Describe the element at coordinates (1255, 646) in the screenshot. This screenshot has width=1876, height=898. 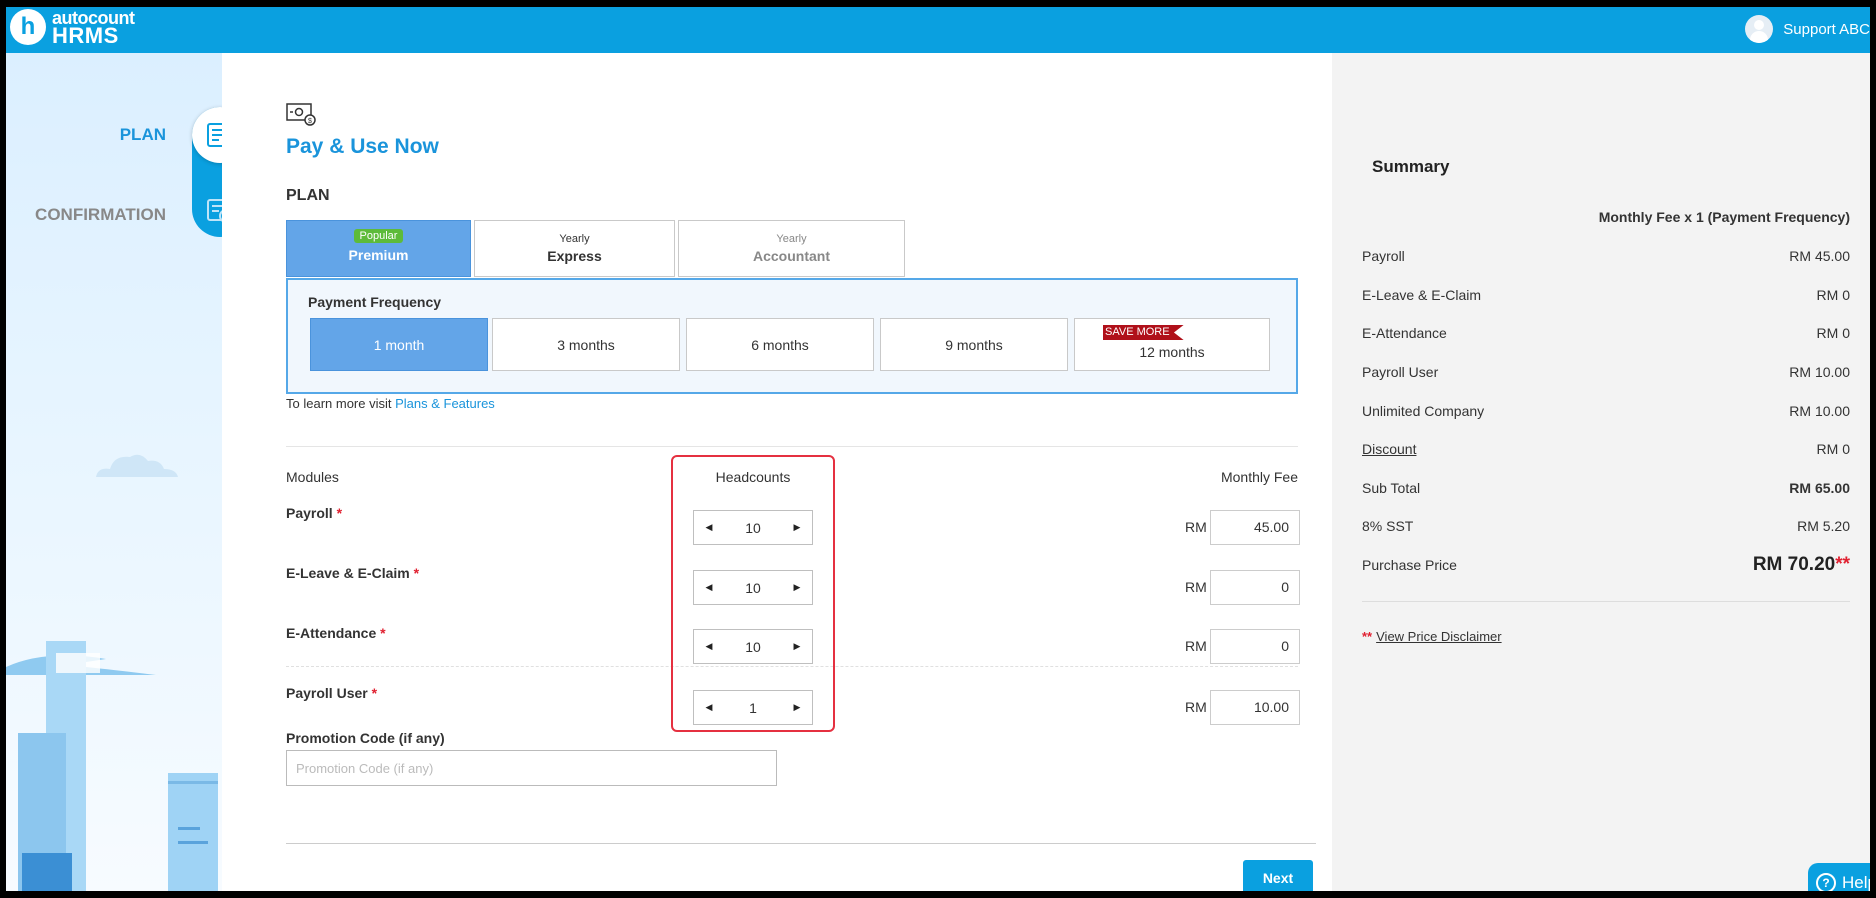
I see `eattendance-fee-field: 0` at that location.